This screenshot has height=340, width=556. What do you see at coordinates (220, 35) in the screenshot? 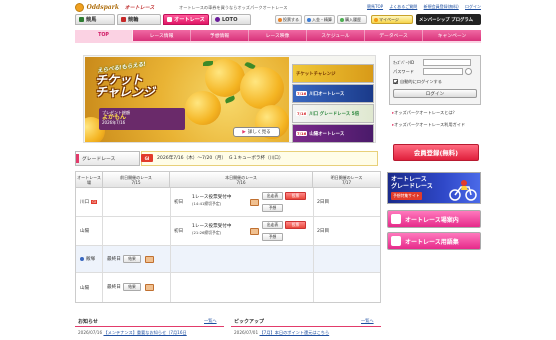
I see `nav-forecast: 予想情報` at bounding box center [220, 35].